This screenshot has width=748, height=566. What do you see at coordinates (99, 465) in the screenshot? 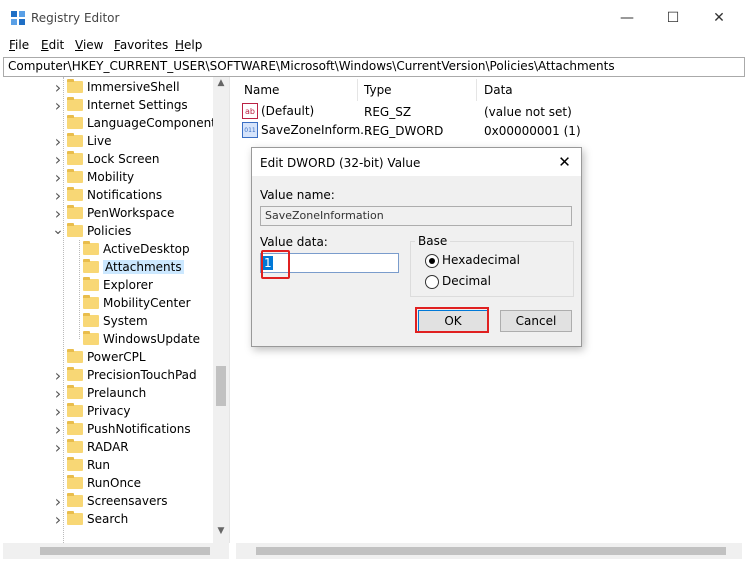
I see `tree-item-label: Run` at bounding box center [99, 465].